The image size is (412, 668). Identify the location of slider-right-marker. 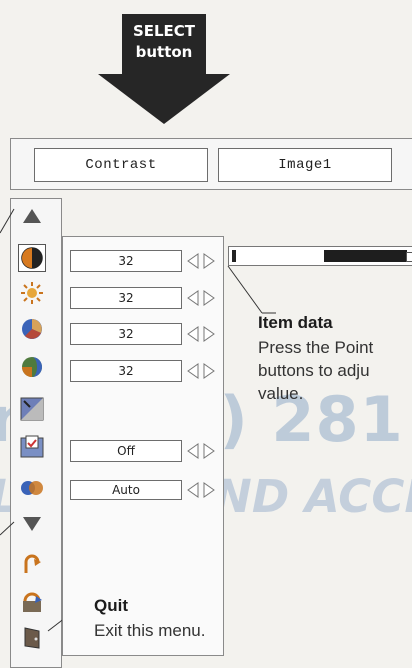
(409, 257).